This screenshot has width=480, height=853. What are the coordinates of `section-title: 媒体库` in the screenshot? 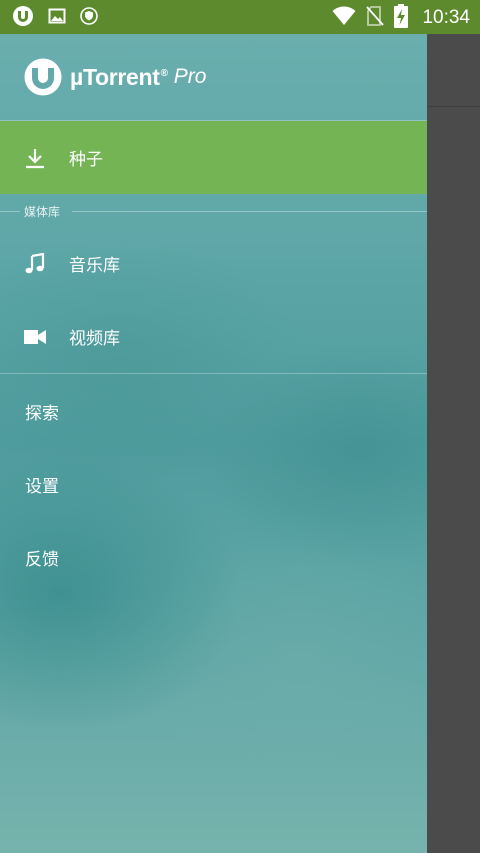 It's located at (42, 212).